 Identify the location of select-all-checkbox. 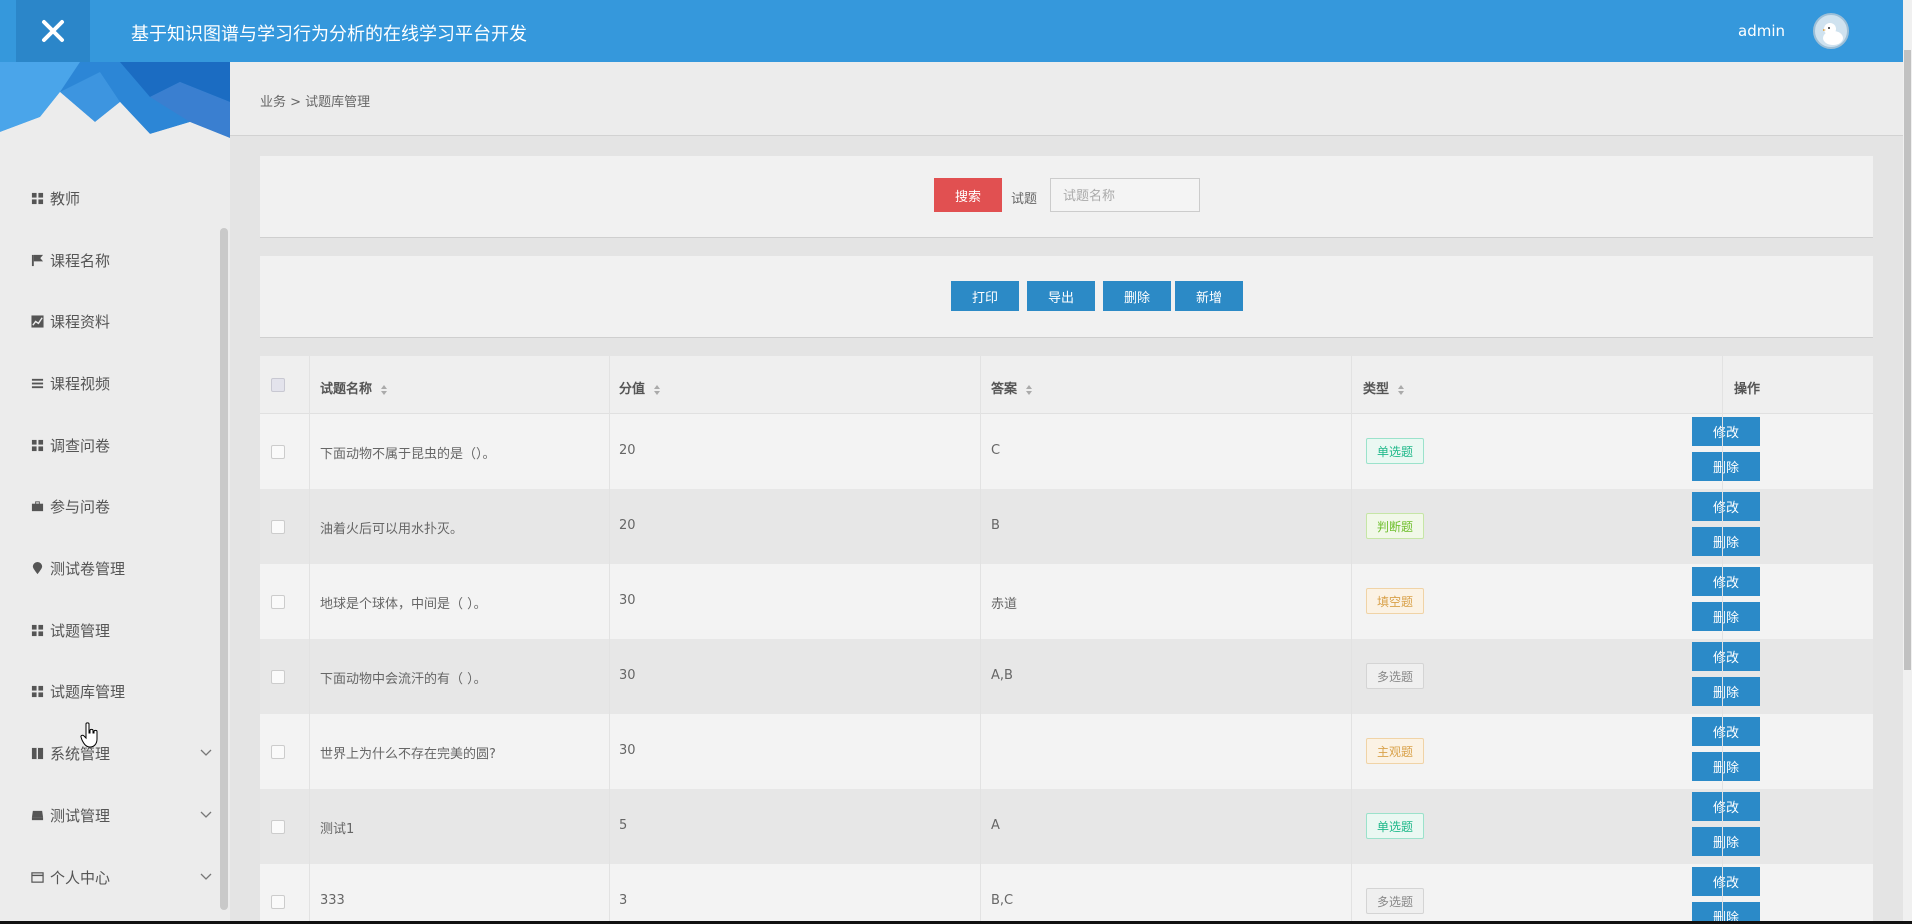
(278, 385).